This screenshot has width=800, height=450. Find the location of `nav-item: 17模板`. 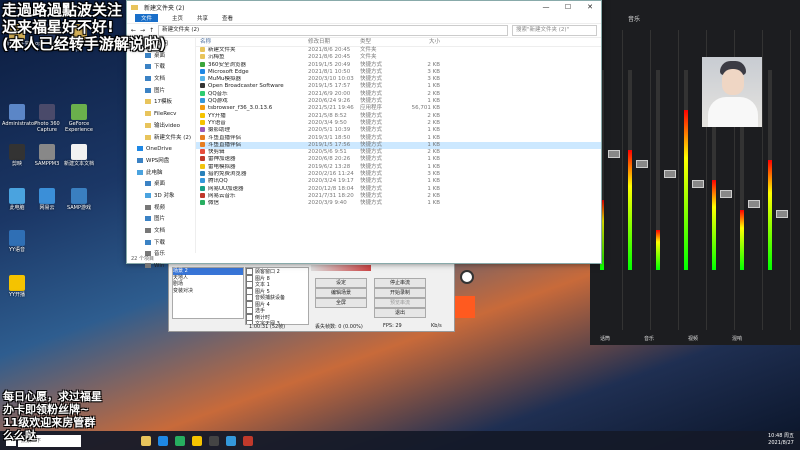

nav-item: 17模板 is located at coordinates (161, 103).